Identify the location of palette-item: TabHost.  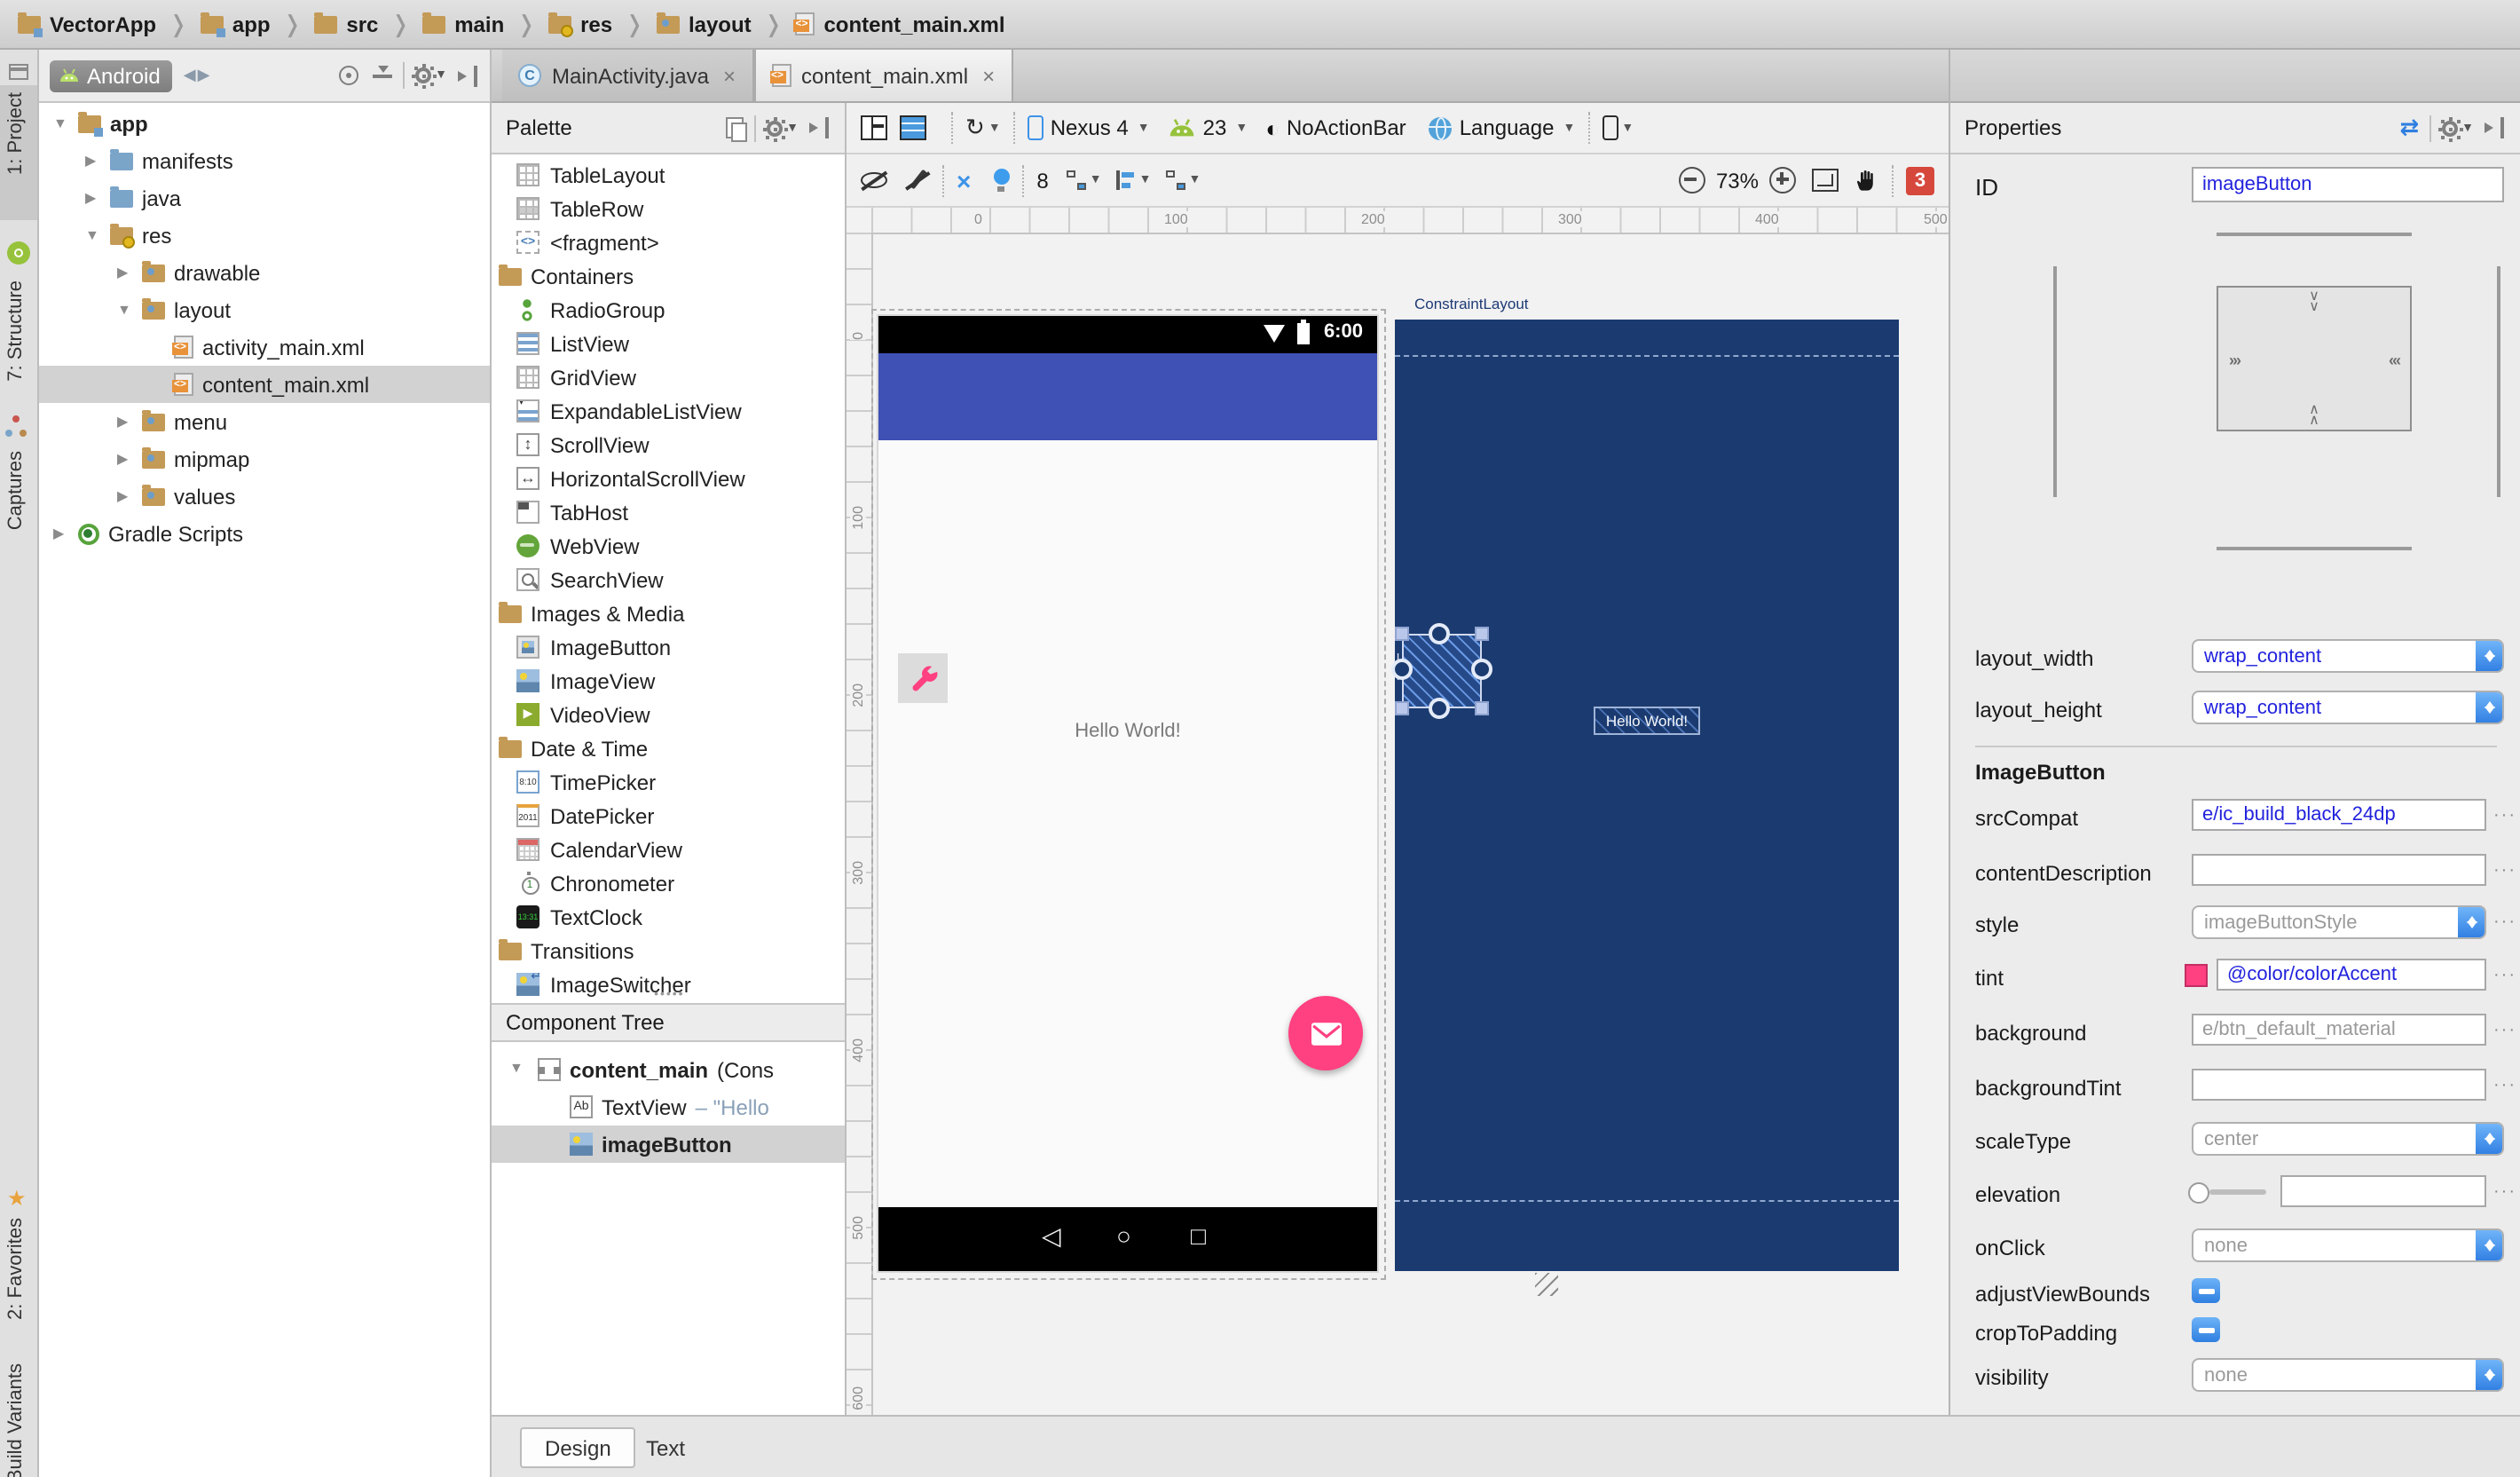
(668, 512).